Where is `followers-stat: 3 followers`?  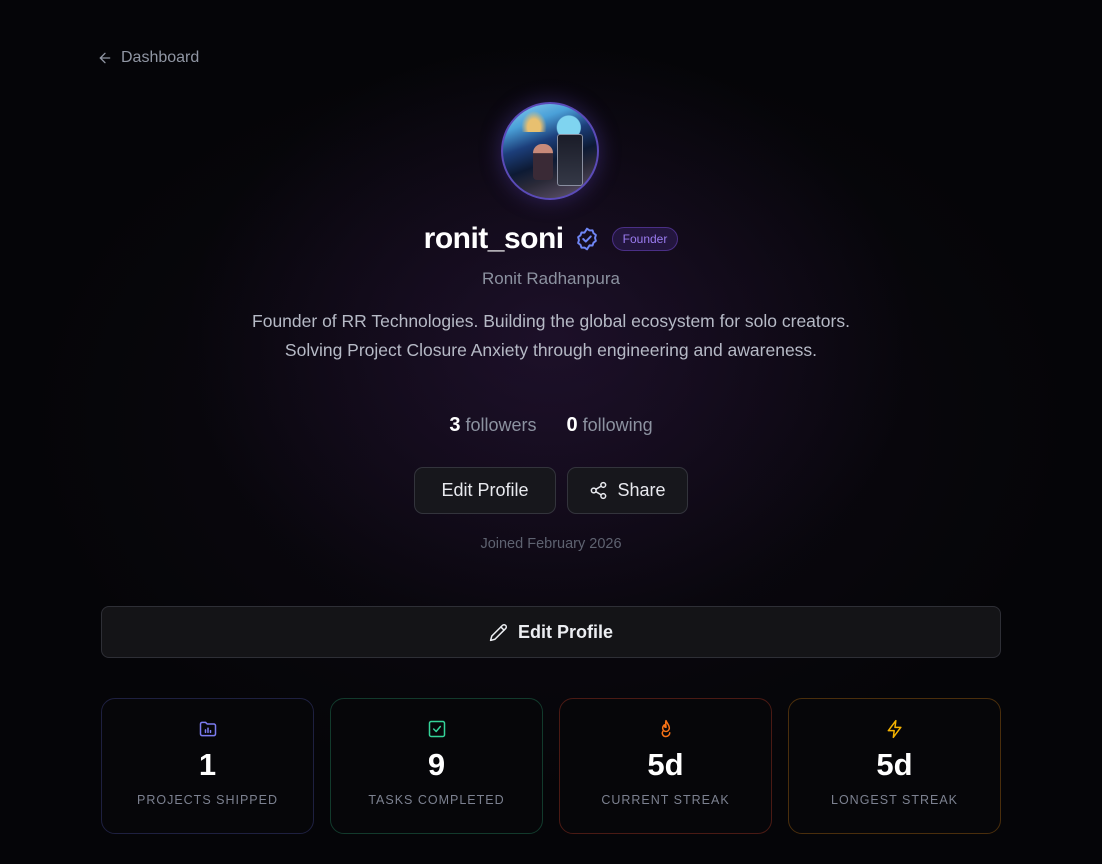
followers-stat: 3 followers is located at coordinates (492, 425).